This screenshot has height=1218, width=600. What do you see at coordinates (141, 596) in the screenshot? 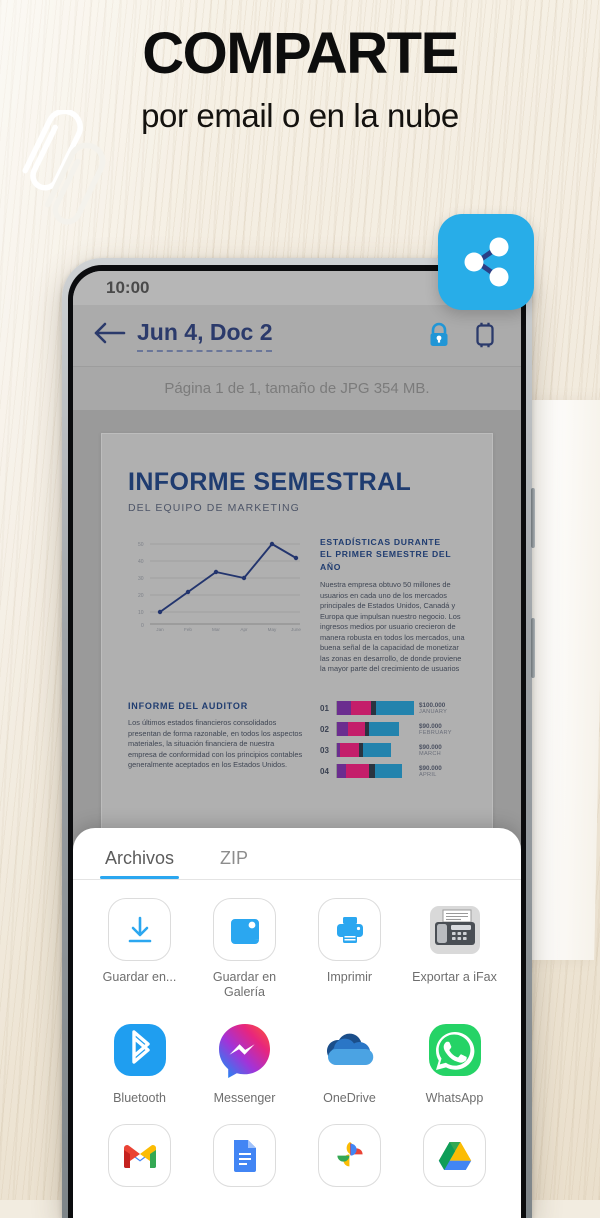
I see `svg-text: 20` at bounding box center [141, 596].